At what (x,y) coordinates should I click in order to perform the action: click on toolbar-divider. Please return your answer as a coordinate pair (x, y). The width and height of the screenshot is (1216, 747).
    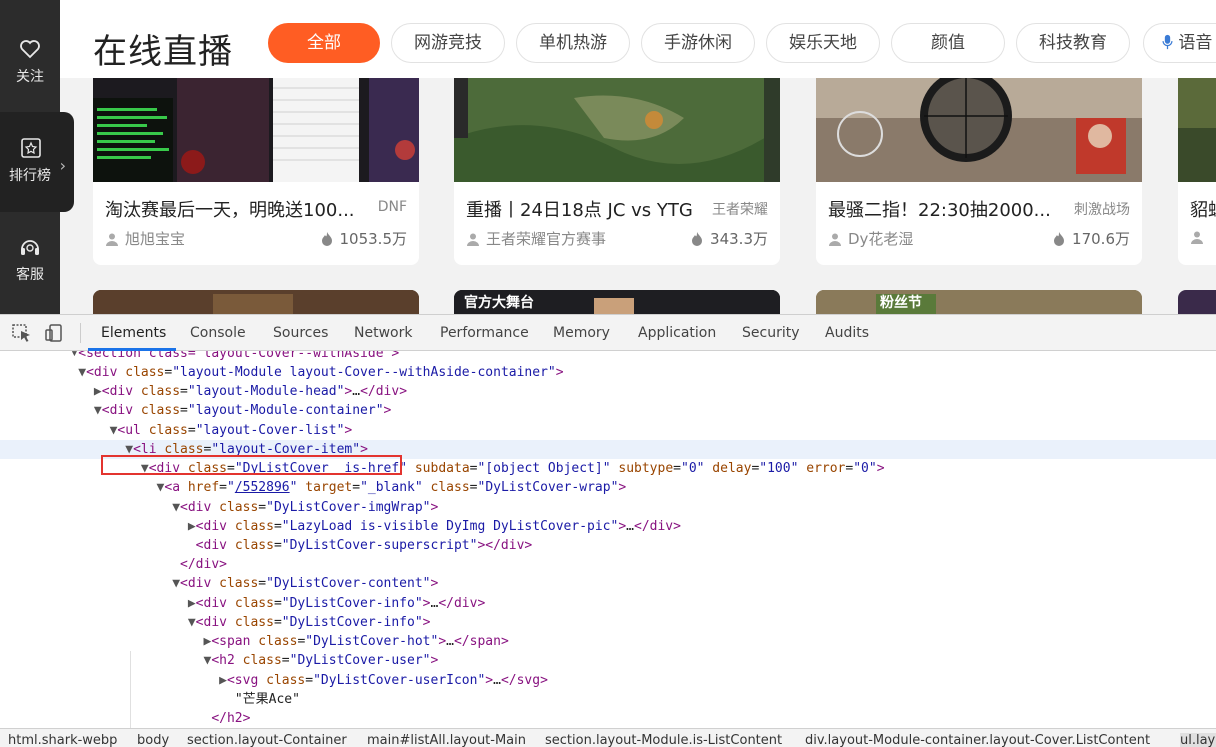
    Looking at the image, I should click on (80, 333).